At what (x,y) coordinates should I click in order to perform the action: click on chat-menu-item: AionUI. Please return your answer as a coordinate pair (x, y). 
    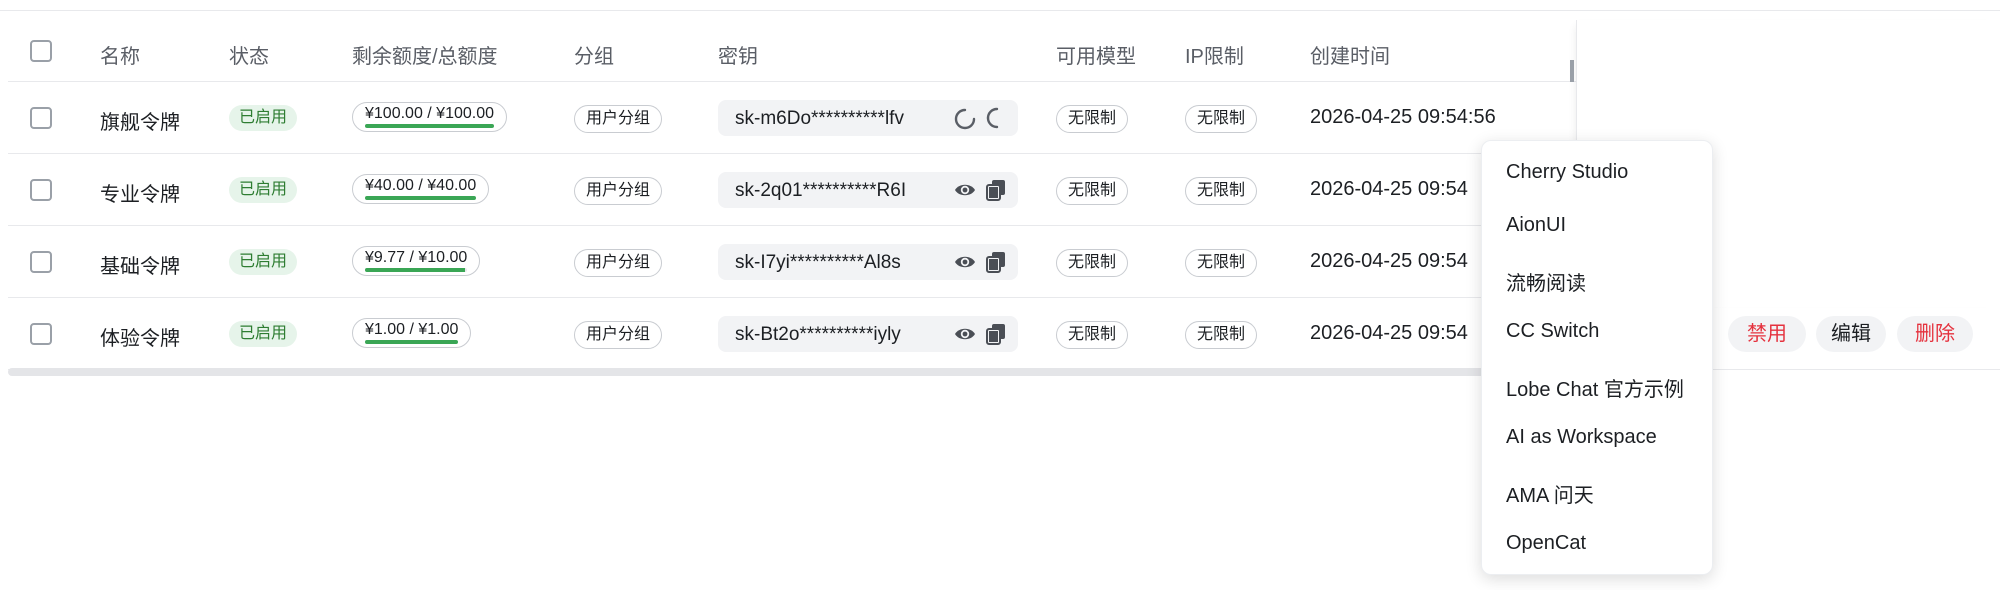
    Looking at the image, I should click on (1536, 225).